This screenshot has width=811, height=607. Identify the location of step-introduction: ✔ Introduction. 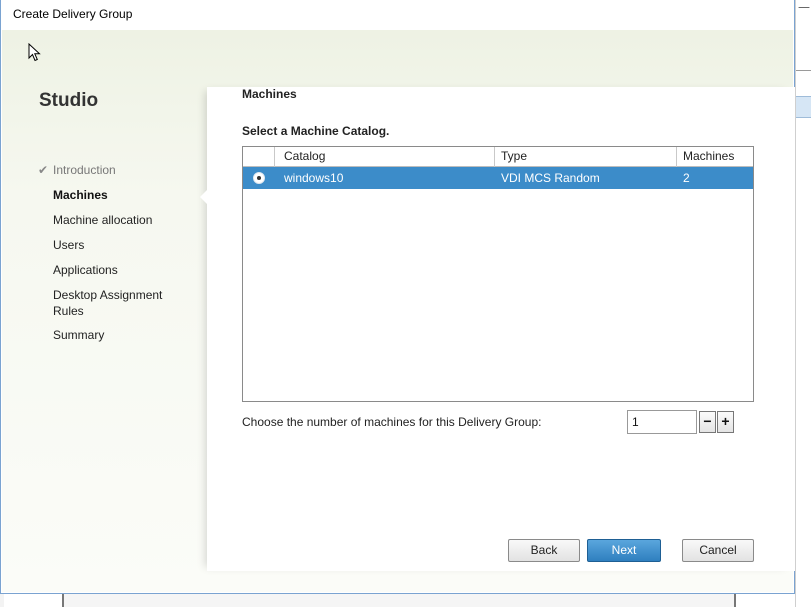
(113, 170).